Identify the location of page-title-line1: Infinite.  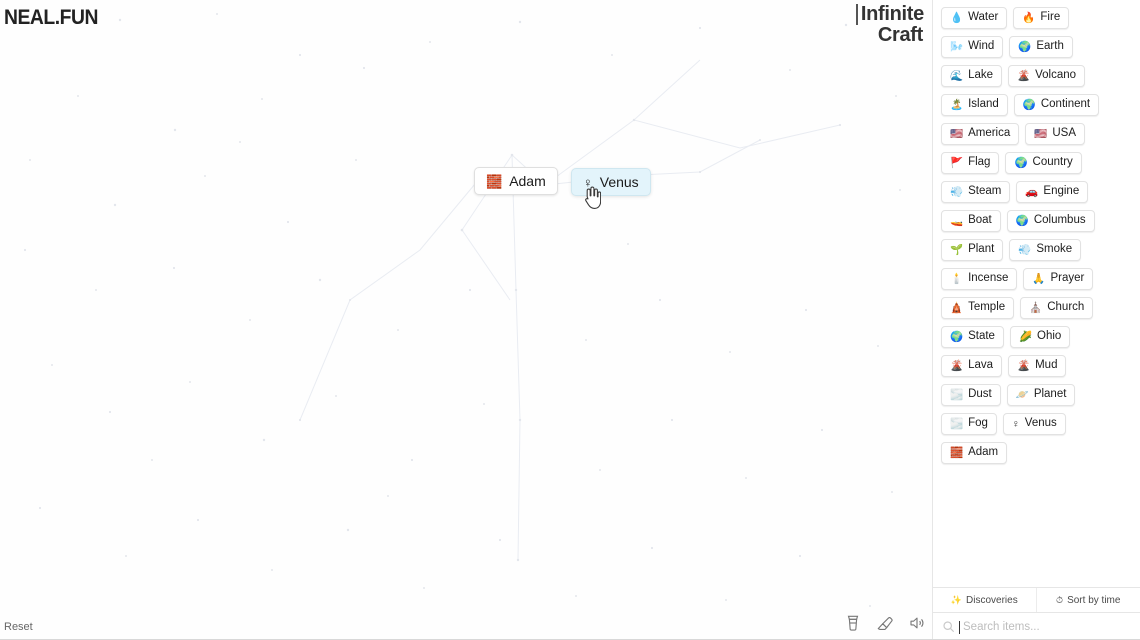
(889, 14).